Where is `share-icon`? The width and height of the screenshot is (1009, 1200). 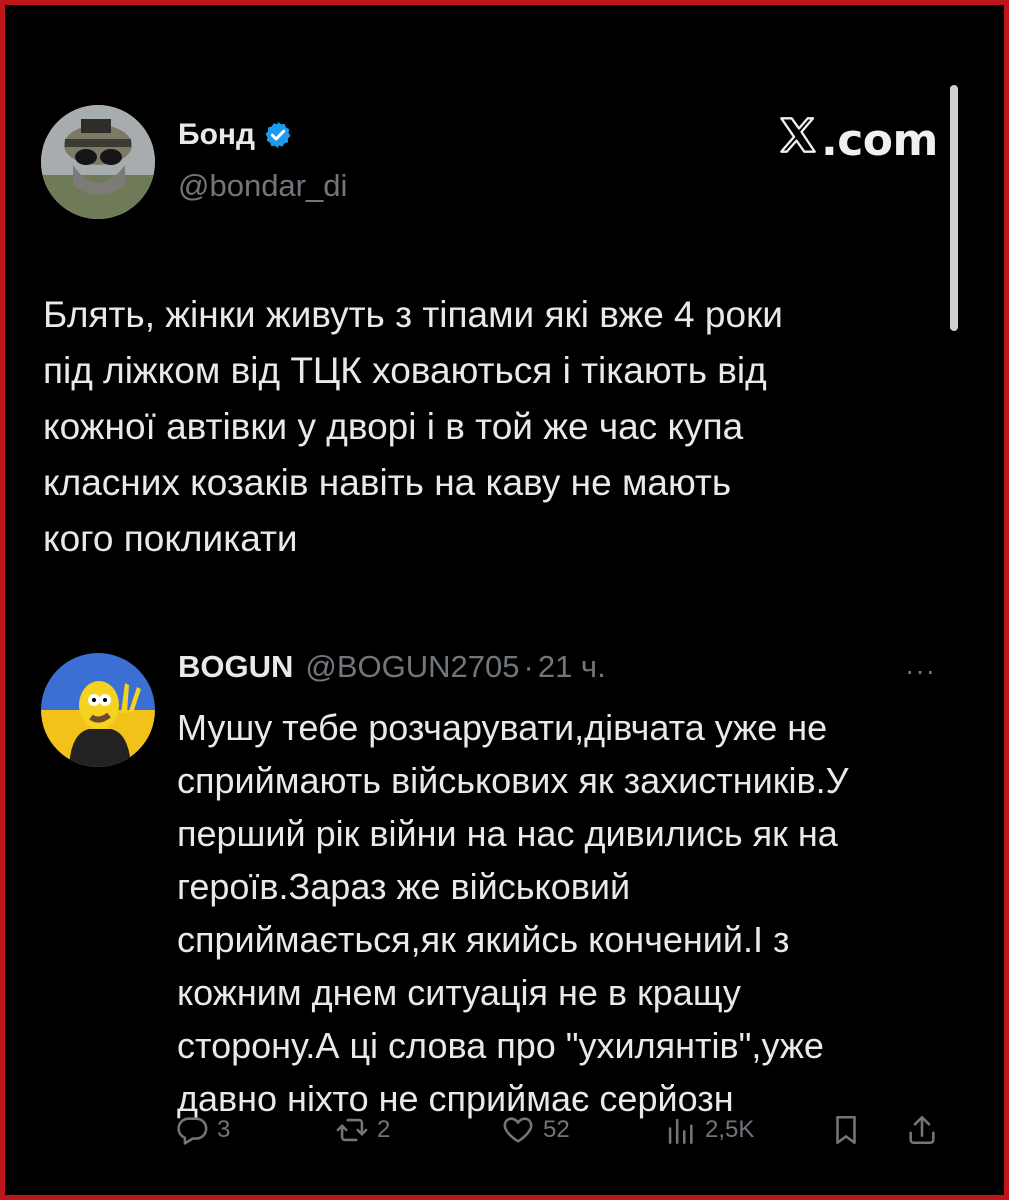 share-icon is located at coordinates (922, 1130).